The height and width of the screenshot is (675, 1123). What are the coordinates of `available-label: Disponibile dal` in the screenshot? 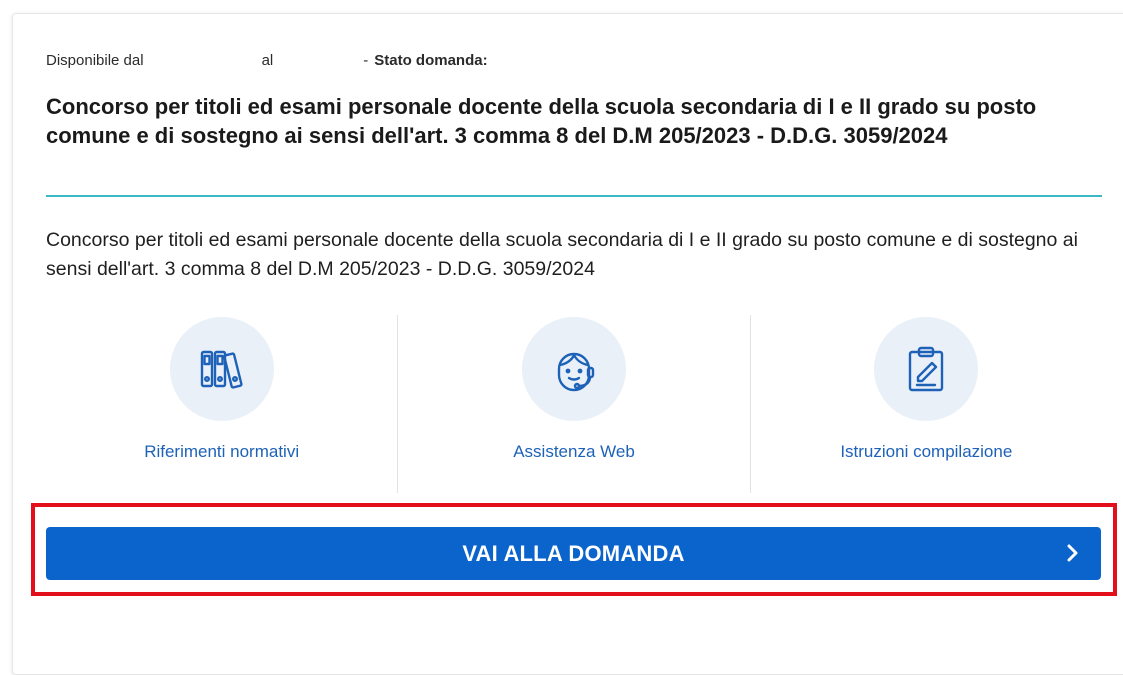 It's located at (95, 60).